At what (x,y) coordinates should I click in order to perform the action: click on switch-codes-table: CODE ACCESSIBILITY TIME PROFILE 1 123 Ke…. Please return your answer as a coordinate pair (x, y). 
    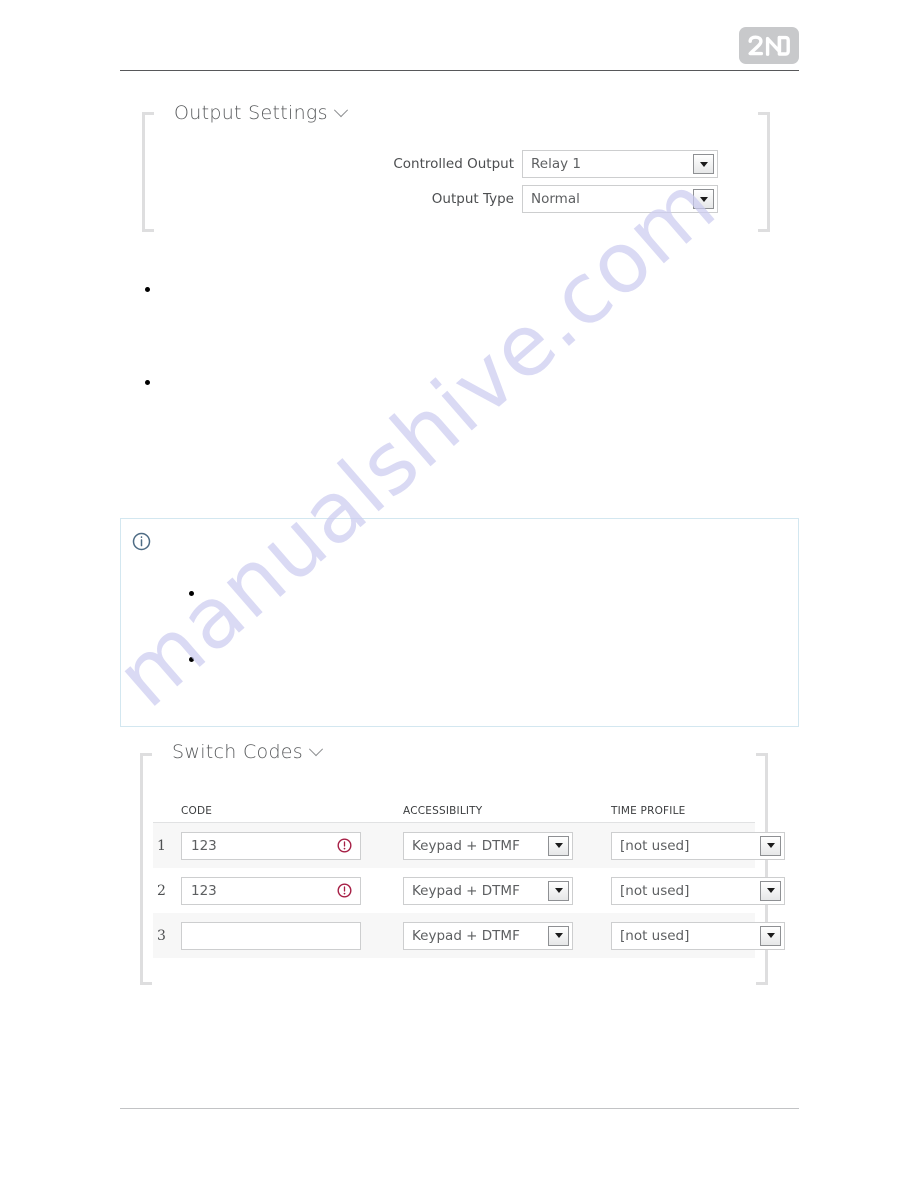
    Looking at the image, I should click on (469, 873).